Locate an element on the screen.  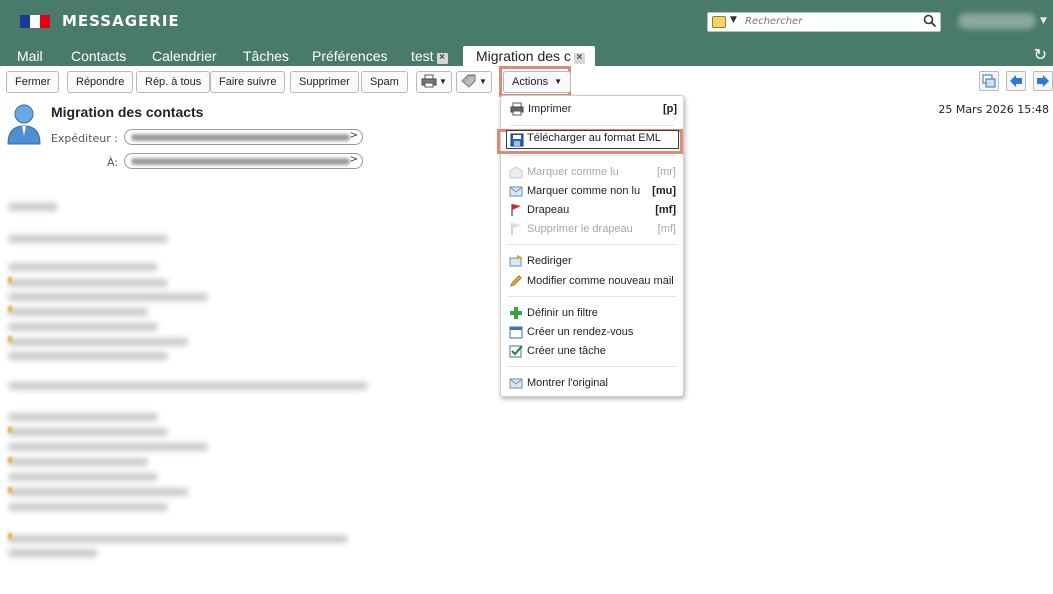
next-message-icon is located at coordinates (1043, 81).